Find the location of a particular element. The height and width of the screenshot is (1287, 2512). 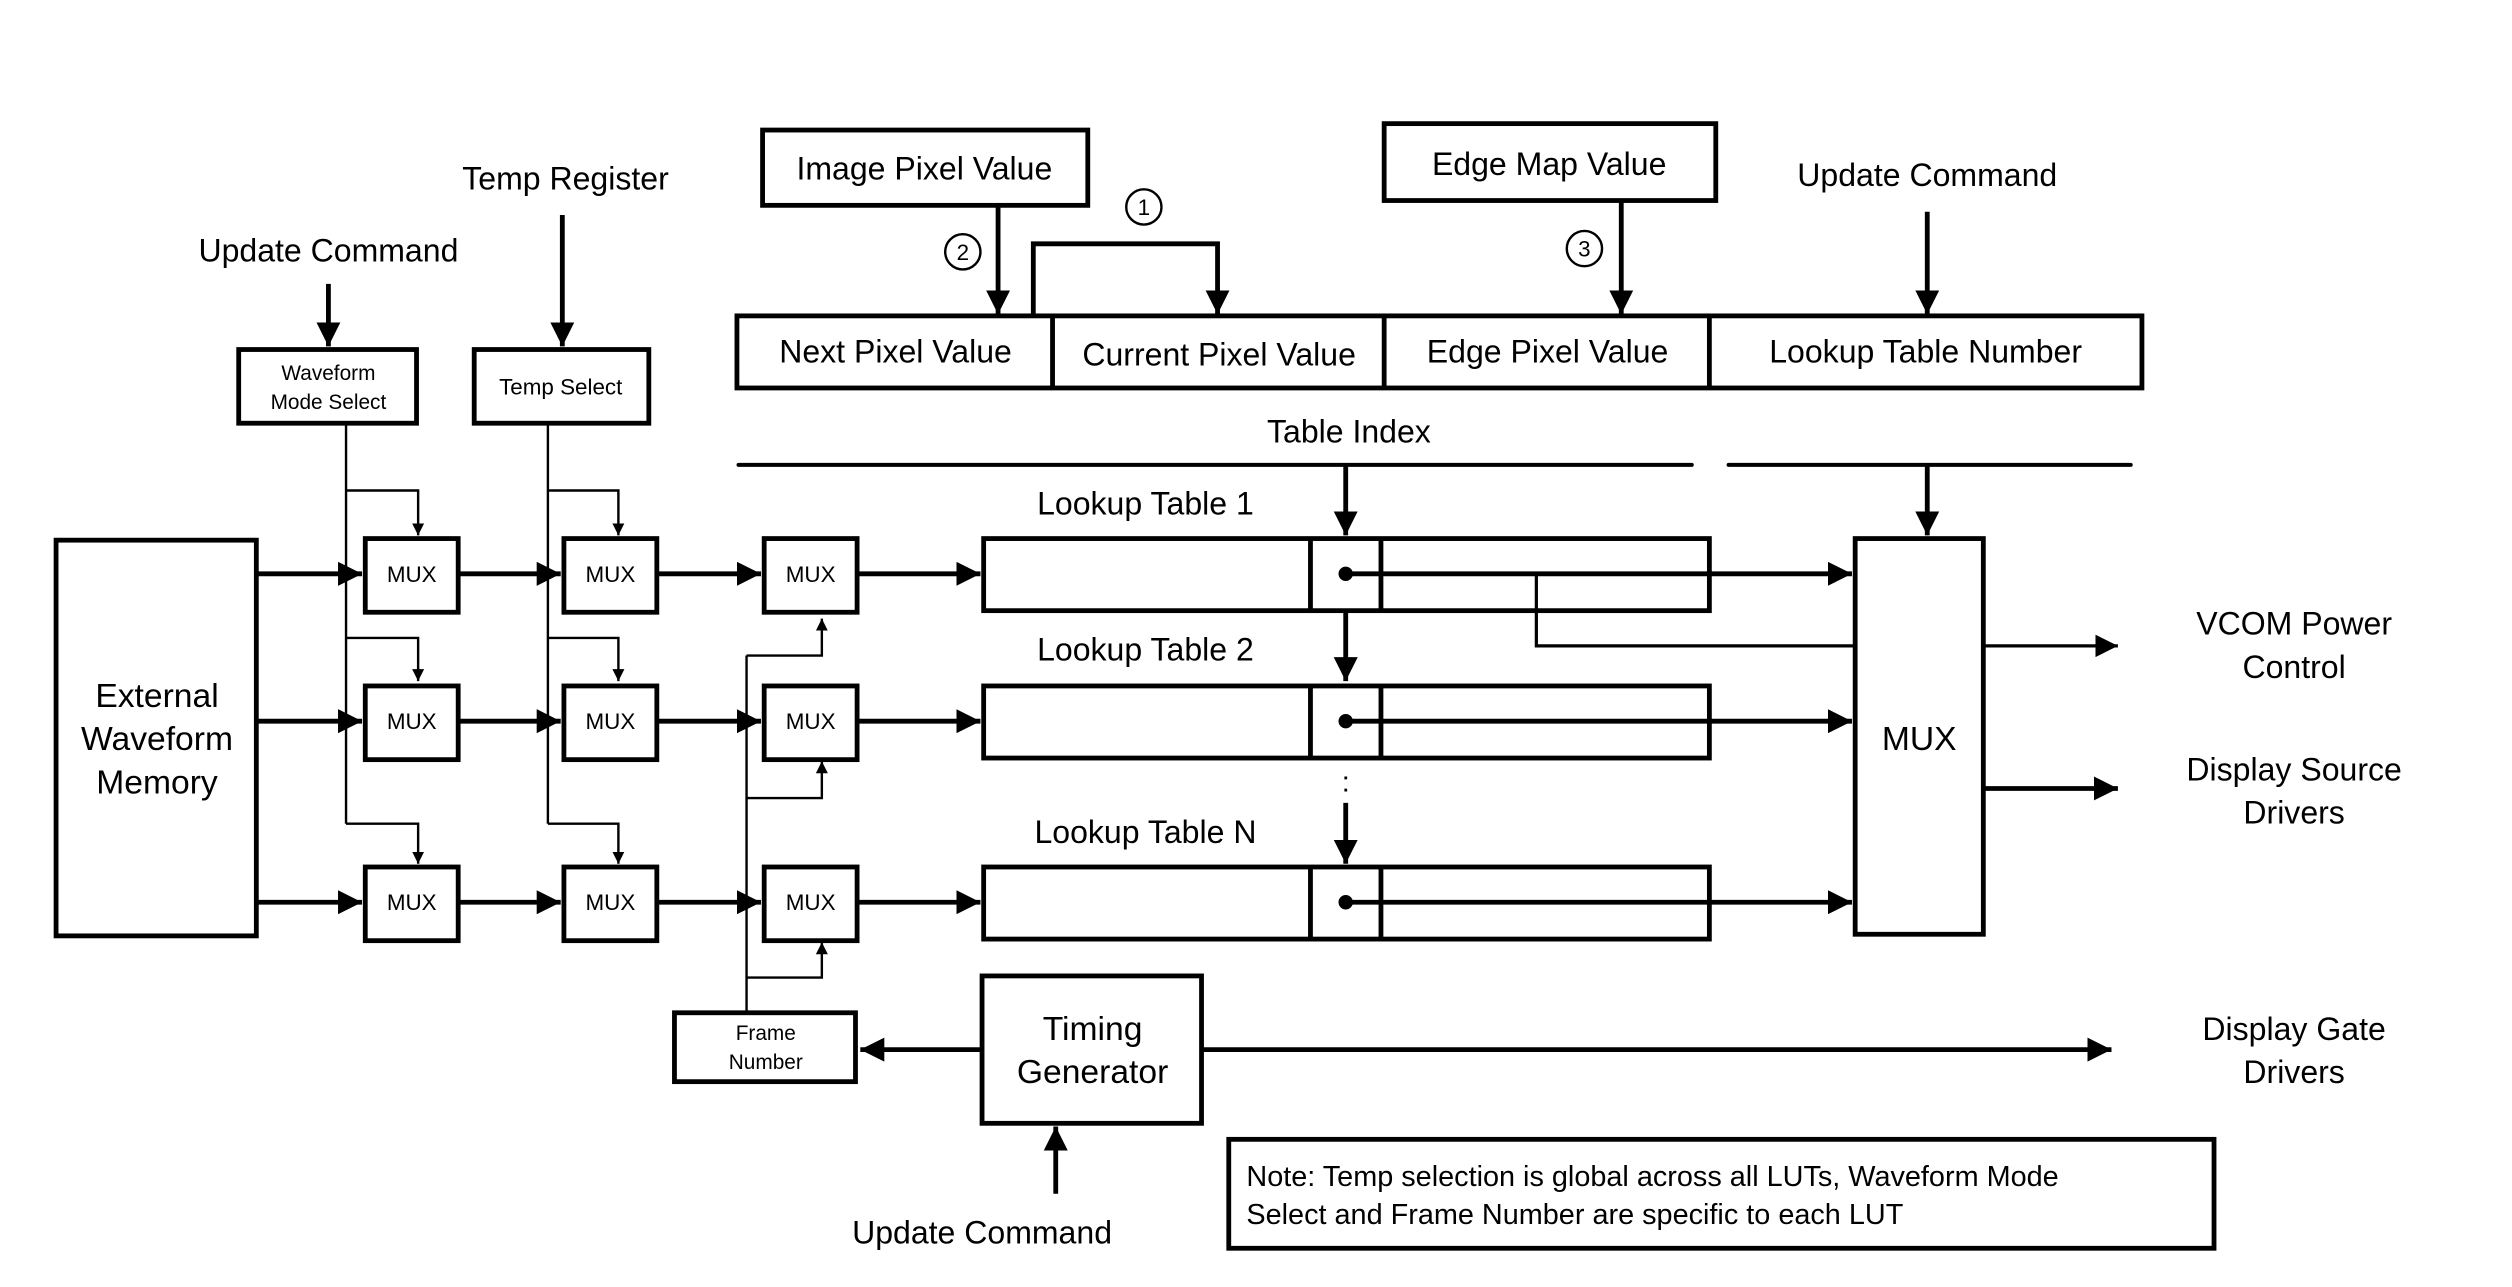

source-label-line2: Drivers is located at coordinates (2293, 813).